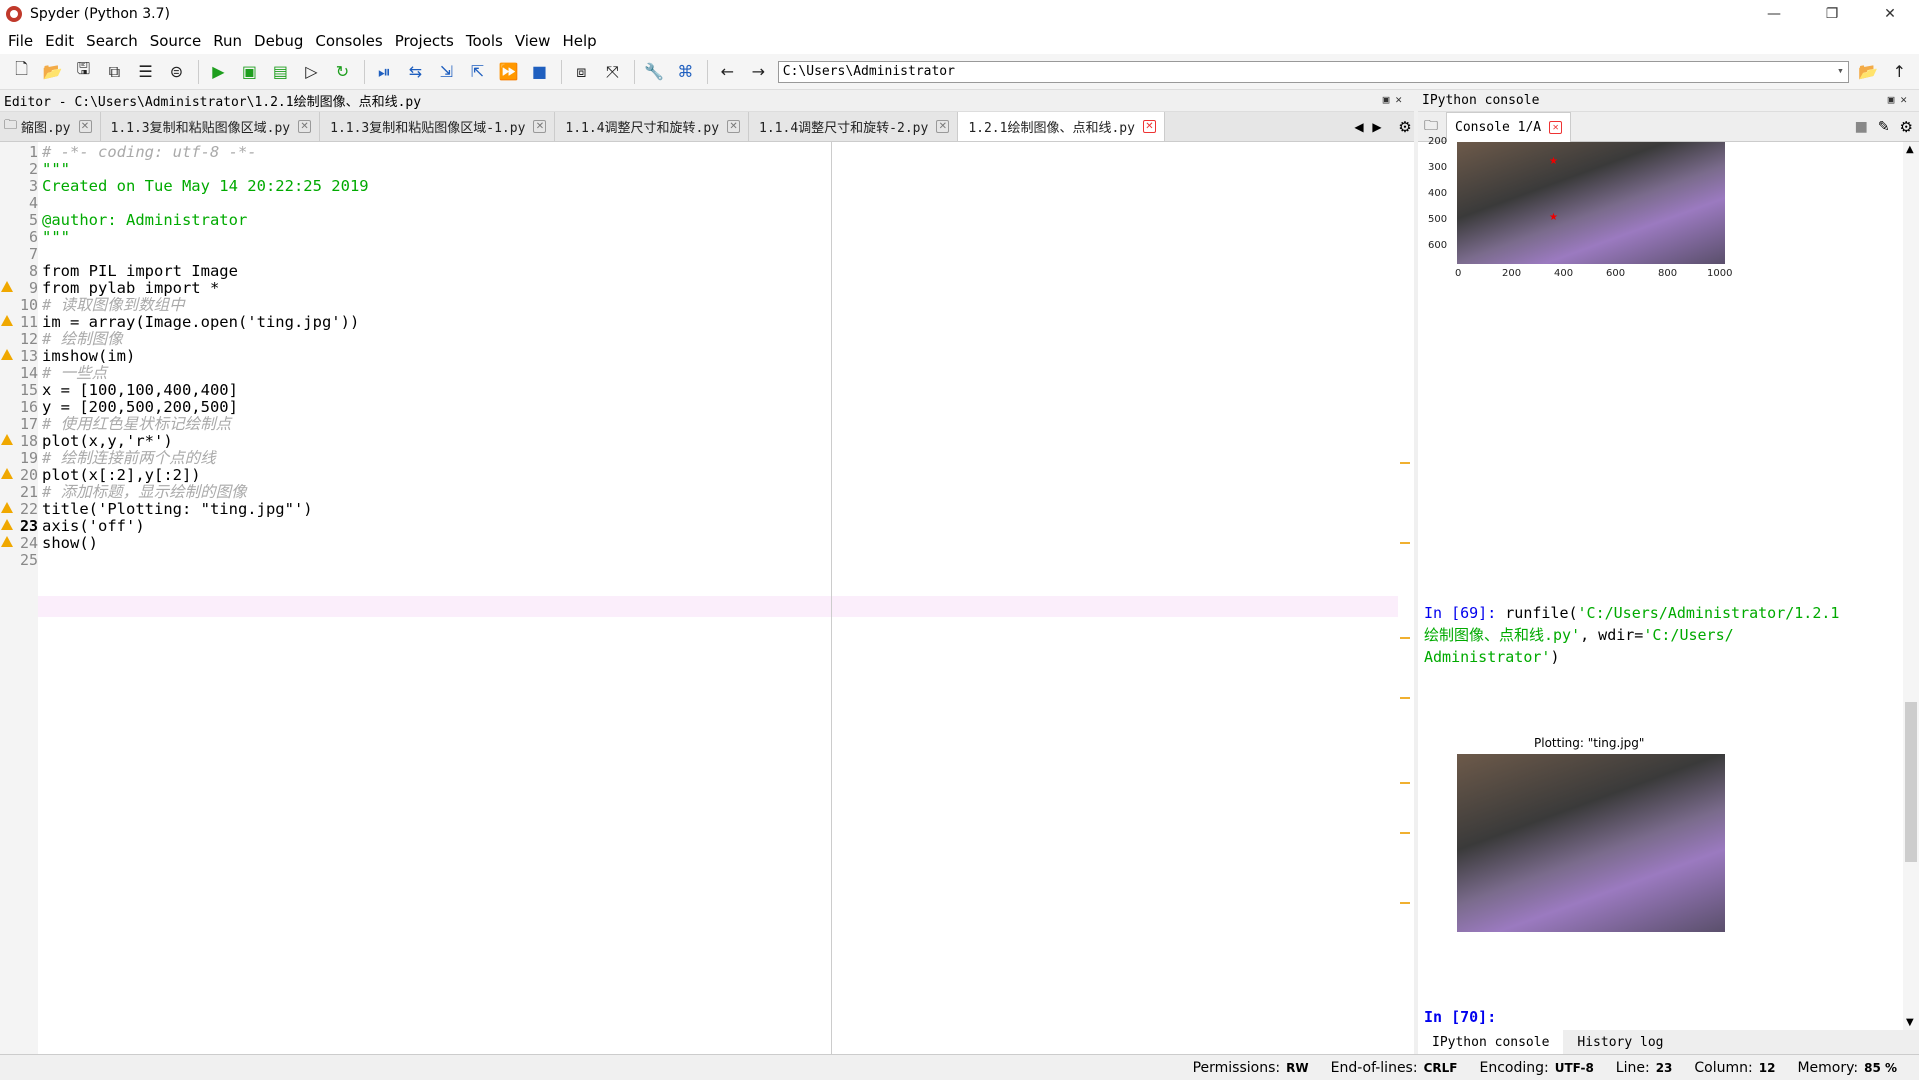 This screenshot has width=1919, height=1080. Describe the element at coordinates (477, 72) in the screenshot. I see `step-return-icon: ⇱` at that location.